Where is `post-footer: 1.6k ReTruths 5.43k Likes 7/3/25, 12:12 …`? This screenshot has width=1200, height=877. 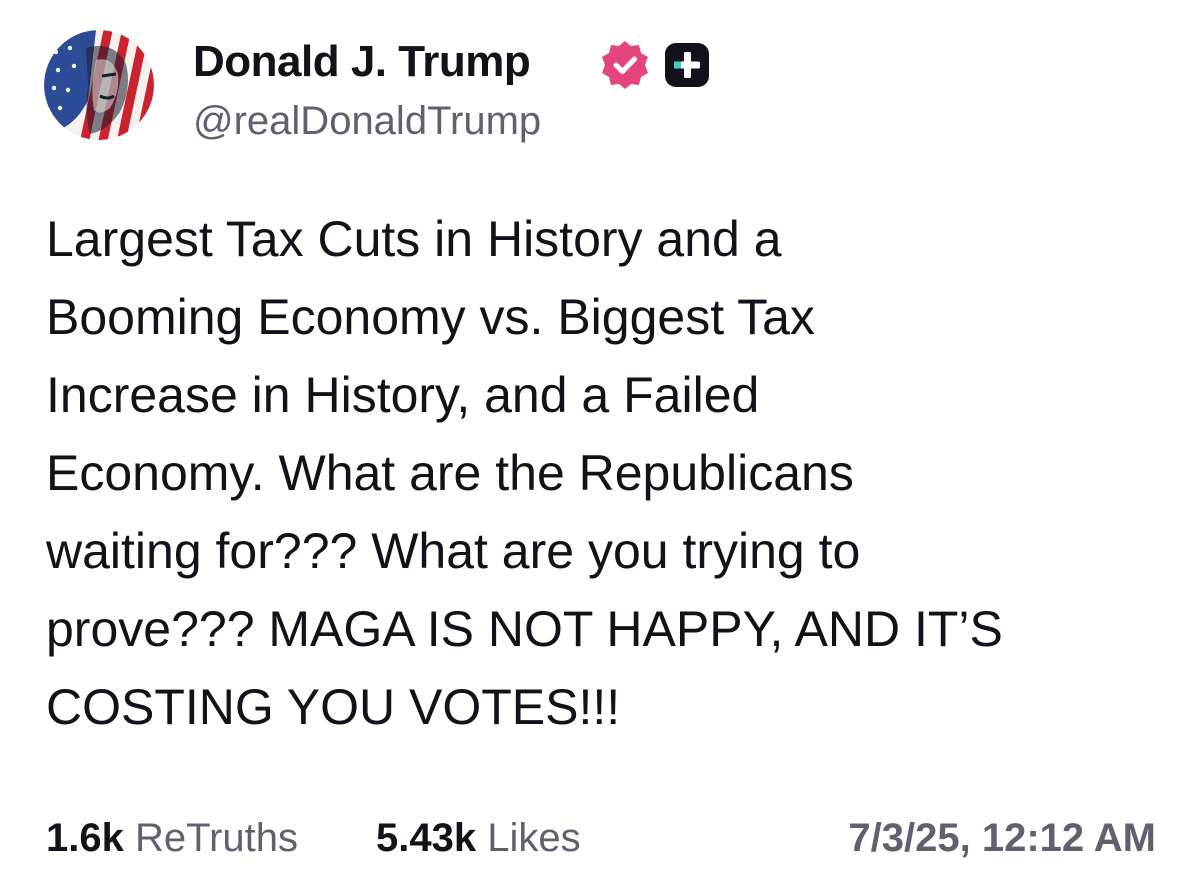 post-footer: 1.6k ReTruths 5.43k Likes 7/3/25, 12:12 … is located at coordinates (601, 838).